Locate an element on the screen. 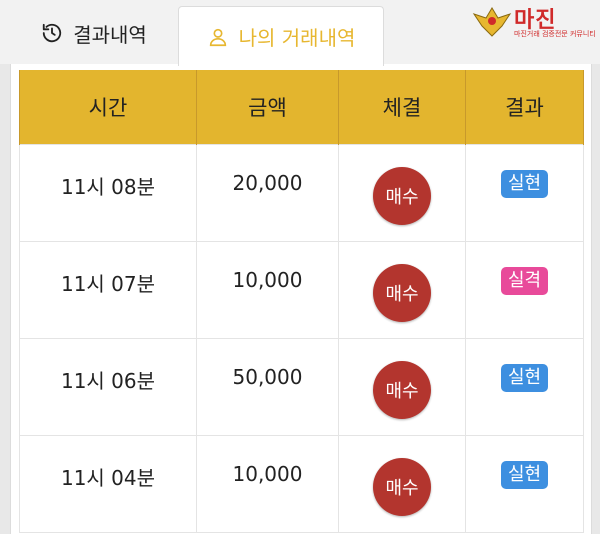  time-cell: 11시 04분 is located at coordinates (108, 484).